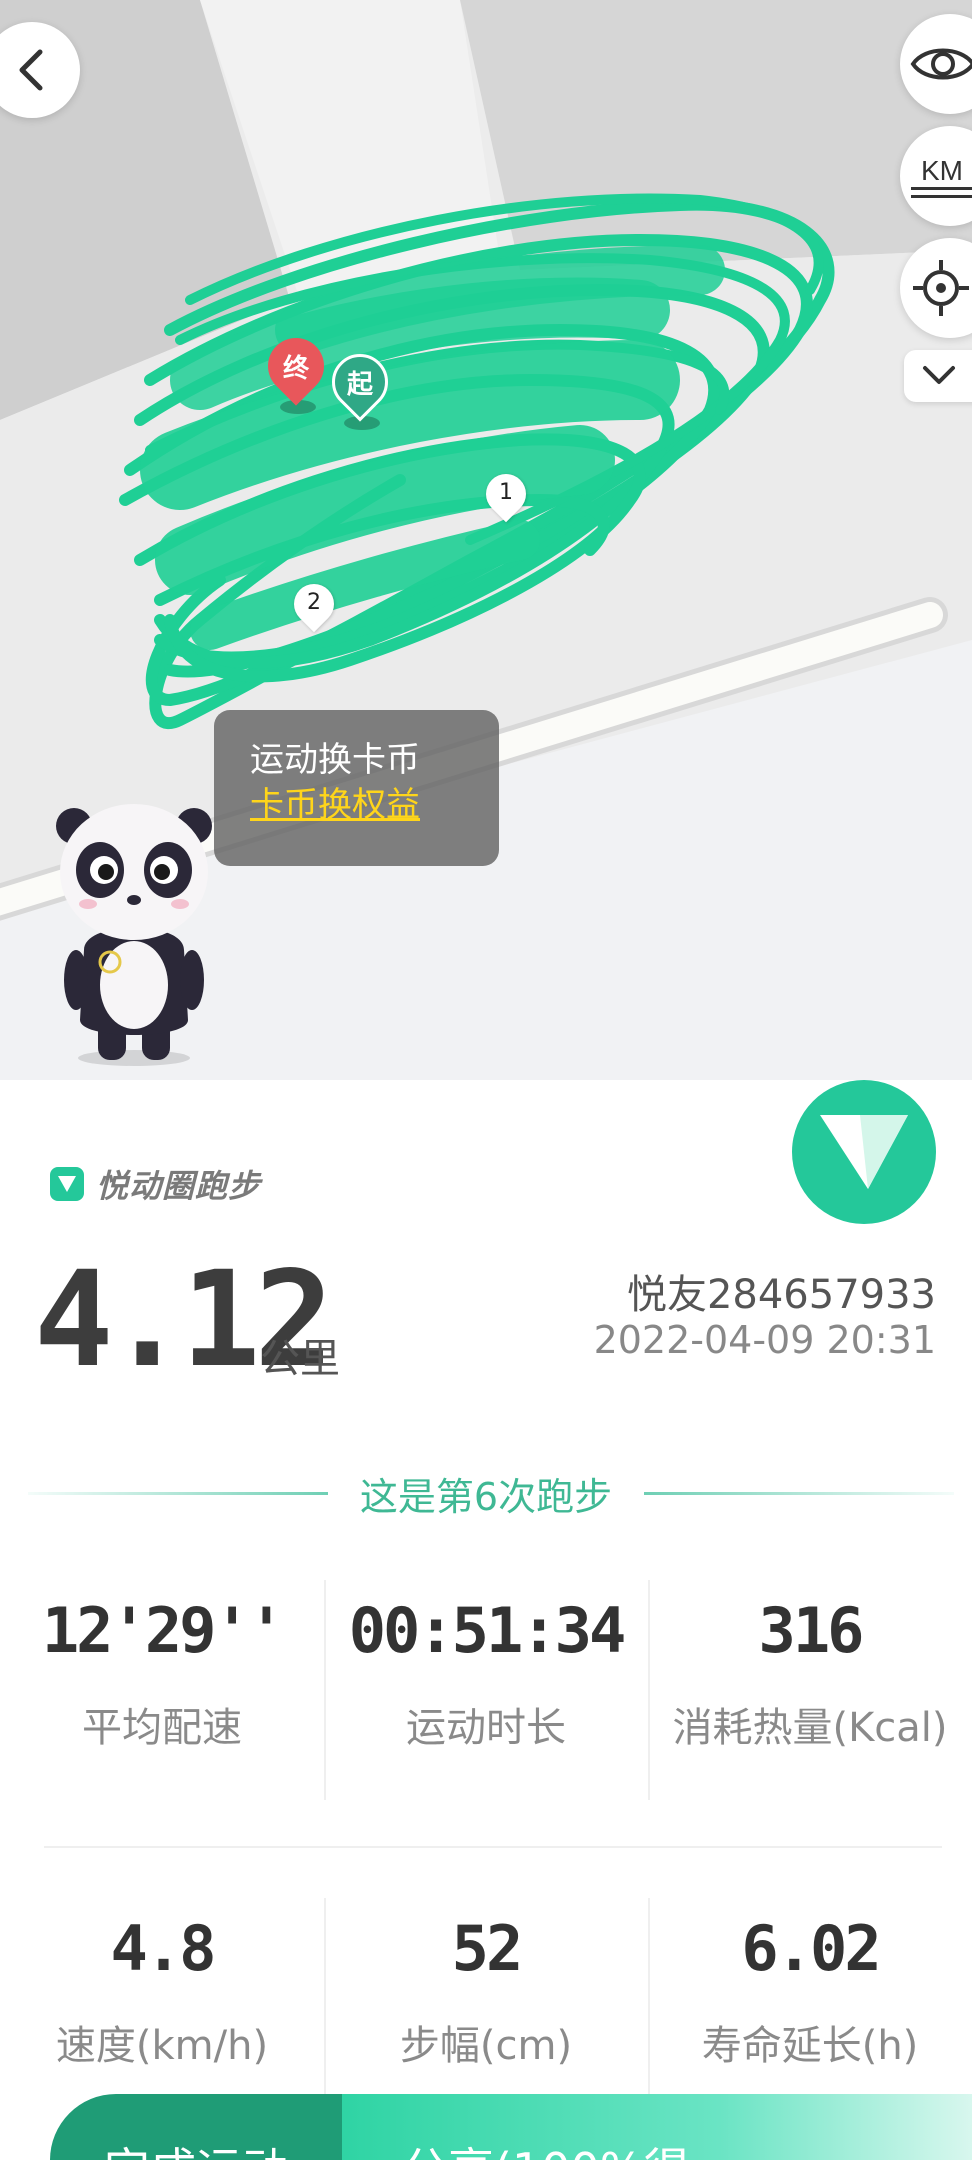  I want to click on share-button: 分享(100%得, so click(657, 2127).